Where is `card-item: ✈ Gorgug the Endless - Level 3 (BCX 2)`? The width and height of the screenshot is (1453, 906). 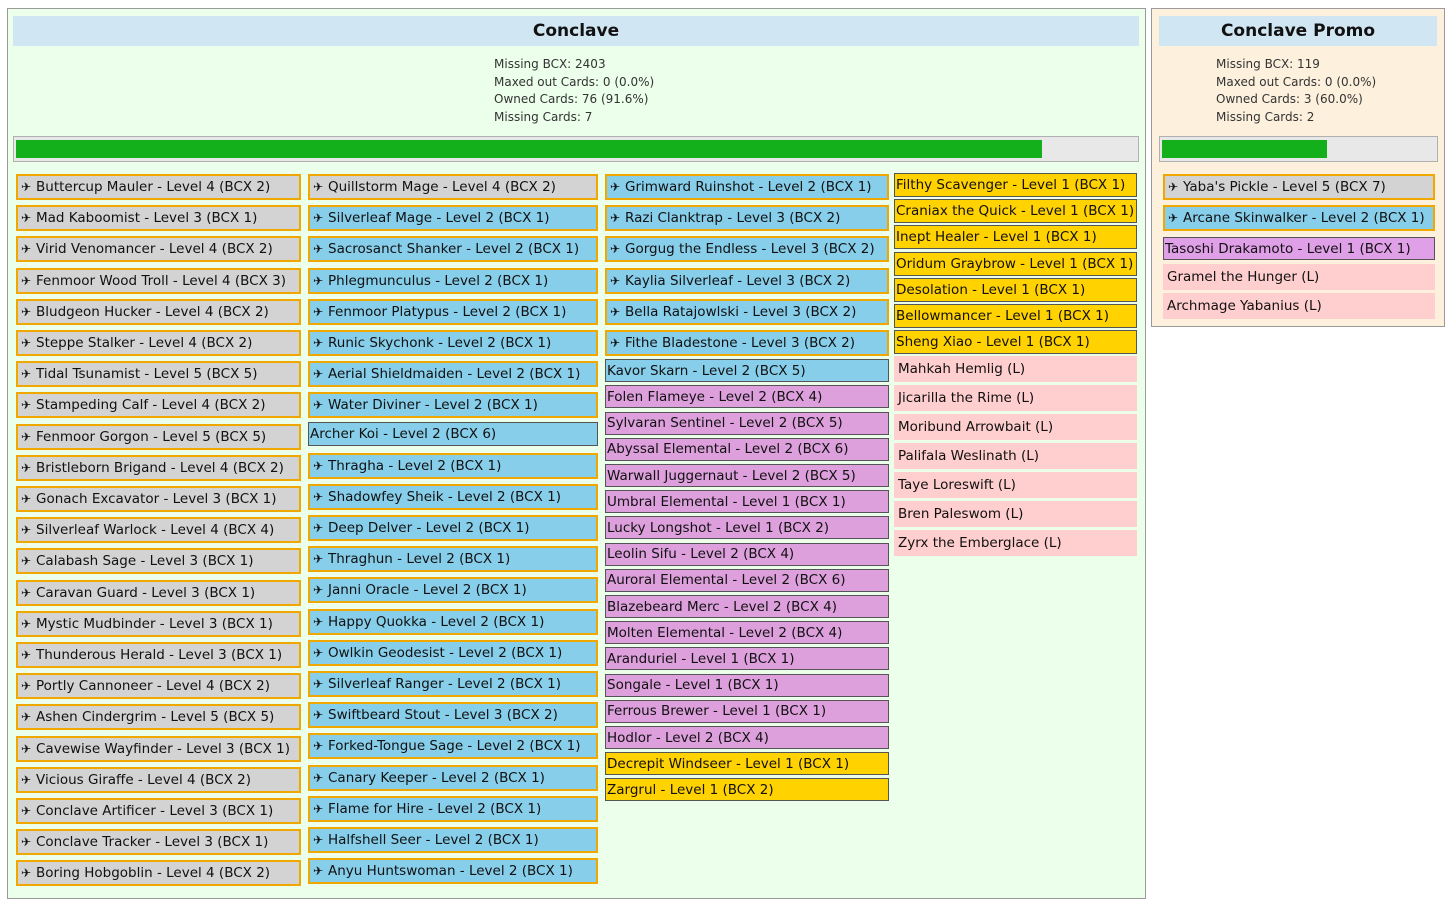 card-item: ✈ Gorgug the Endless - Level 3 (BCX 2) is located at coordinates (747, 249).